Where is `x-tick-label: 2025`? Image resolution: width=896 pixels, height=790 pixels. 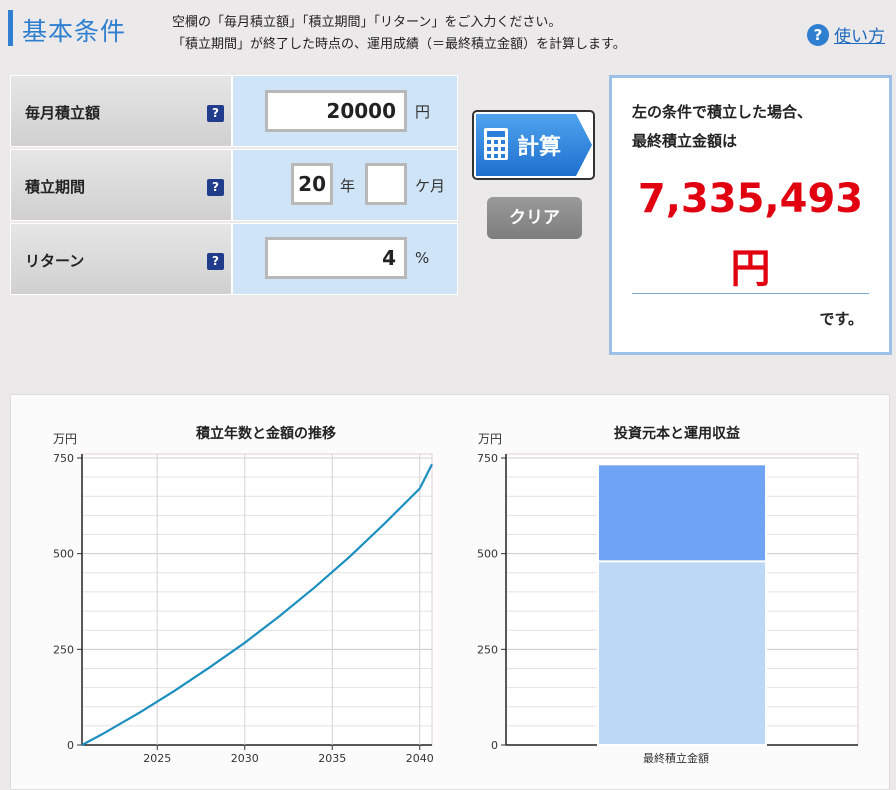
x-tick-label: 2025 is located at coordinates (157, 758).